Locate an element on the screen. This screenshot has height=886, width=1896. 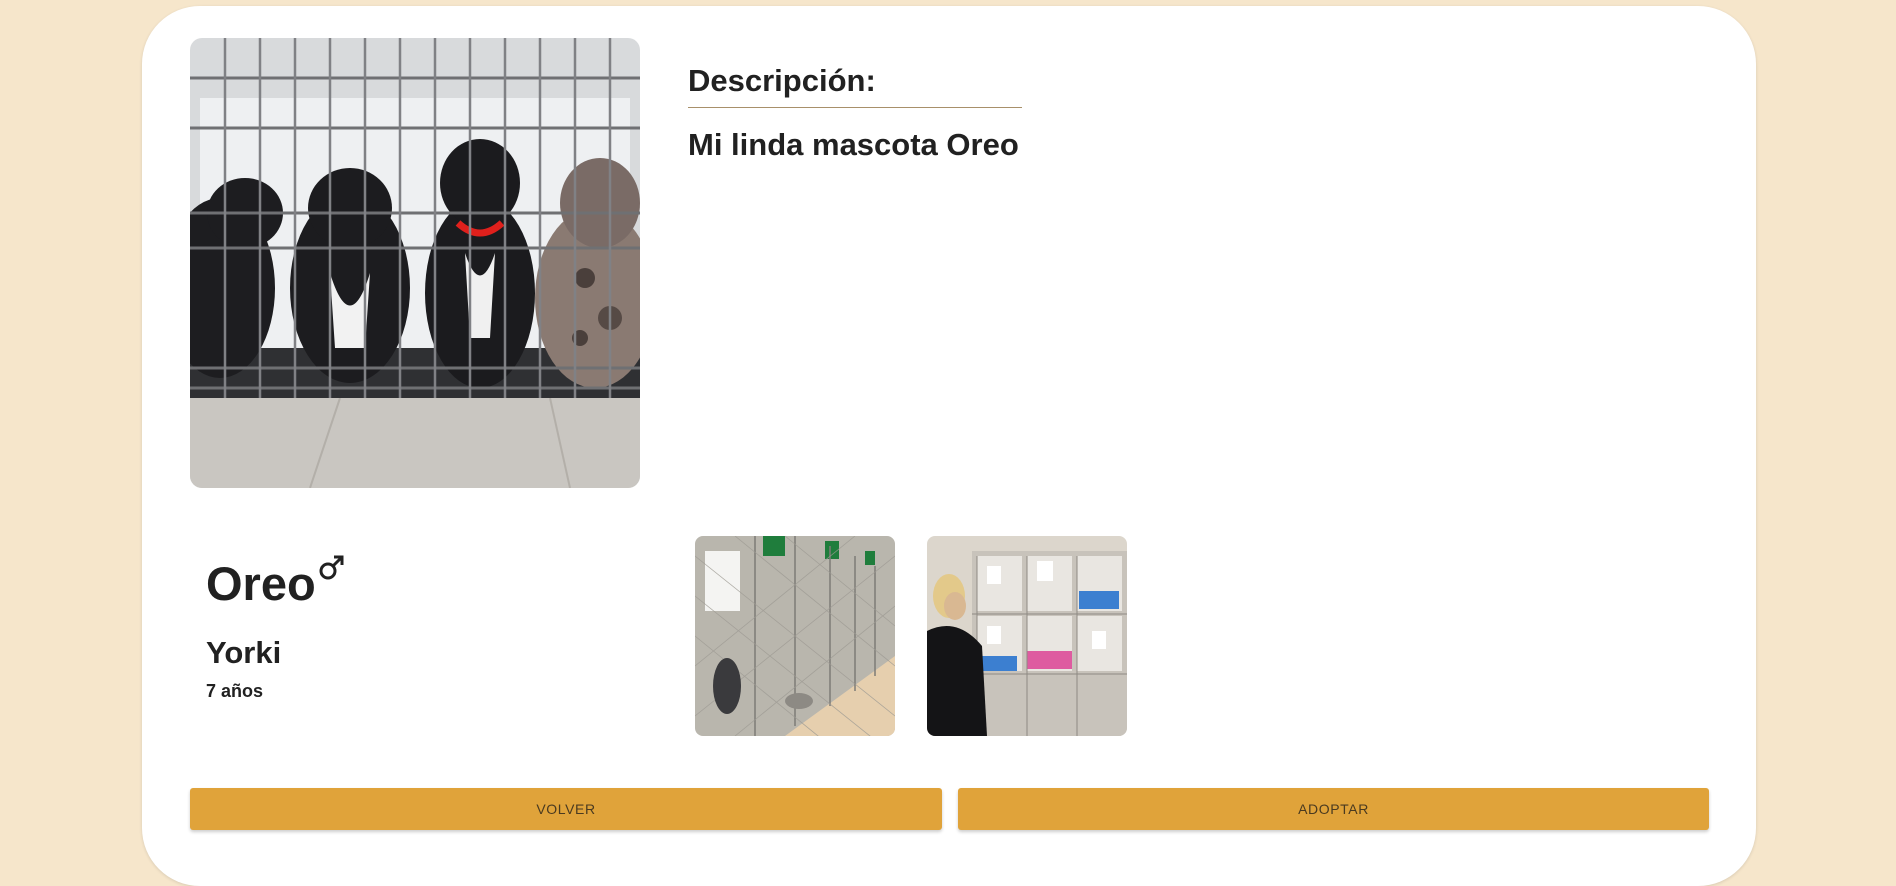
thumbnail-kennel-photo is located at coordinates (795, 636).